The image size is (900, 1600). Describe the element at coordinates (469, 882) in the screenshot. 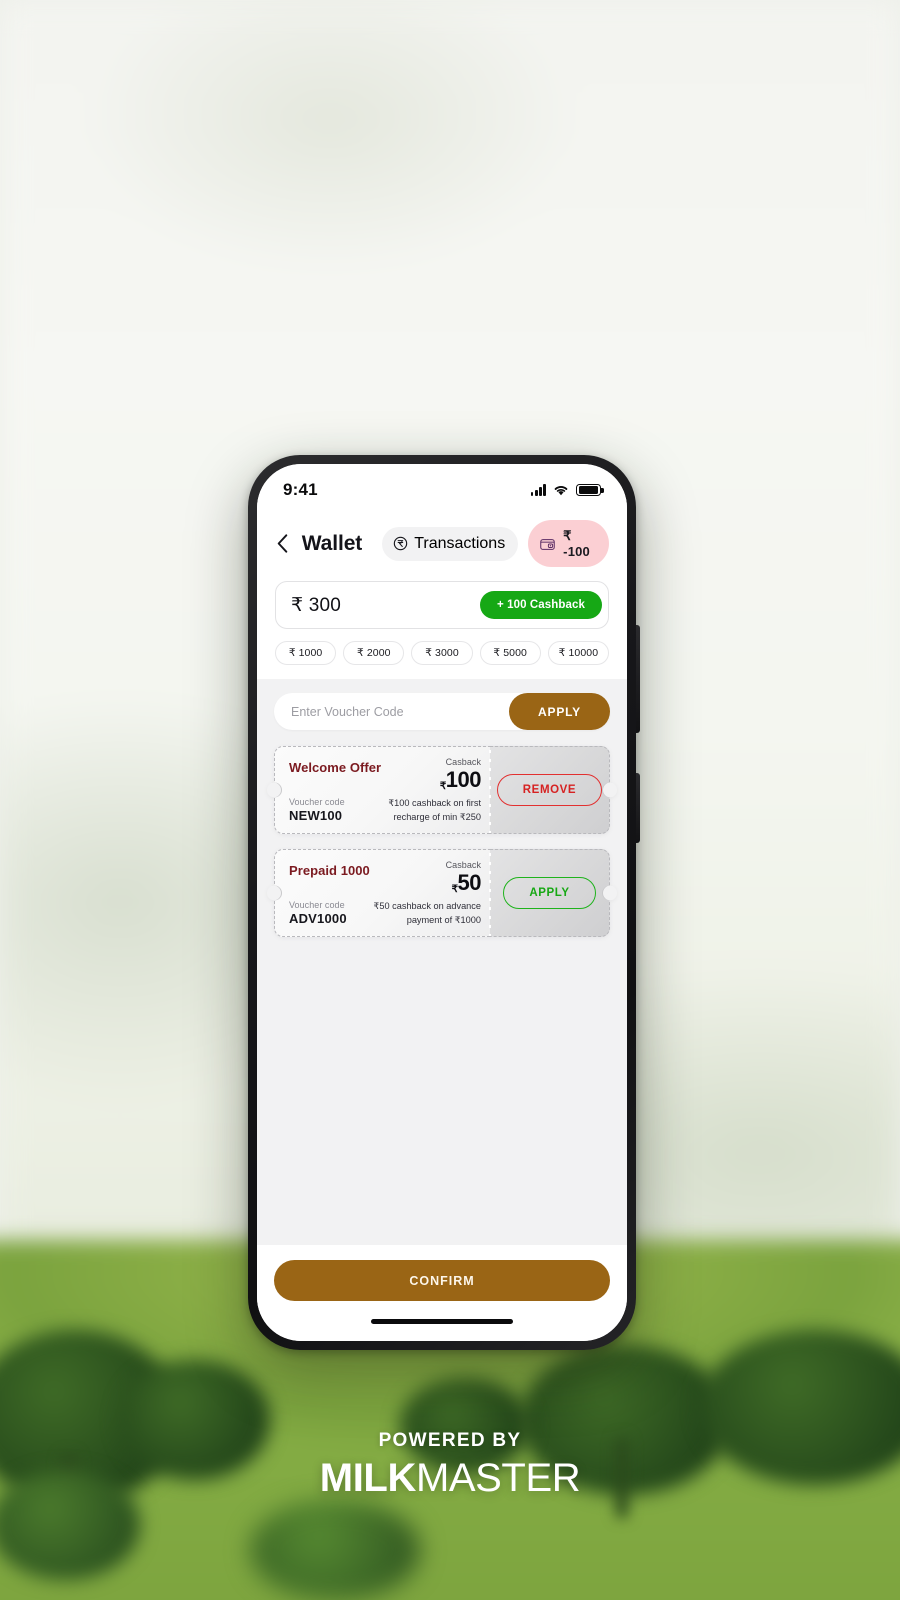

I see `cashback-value: 50` at that location.